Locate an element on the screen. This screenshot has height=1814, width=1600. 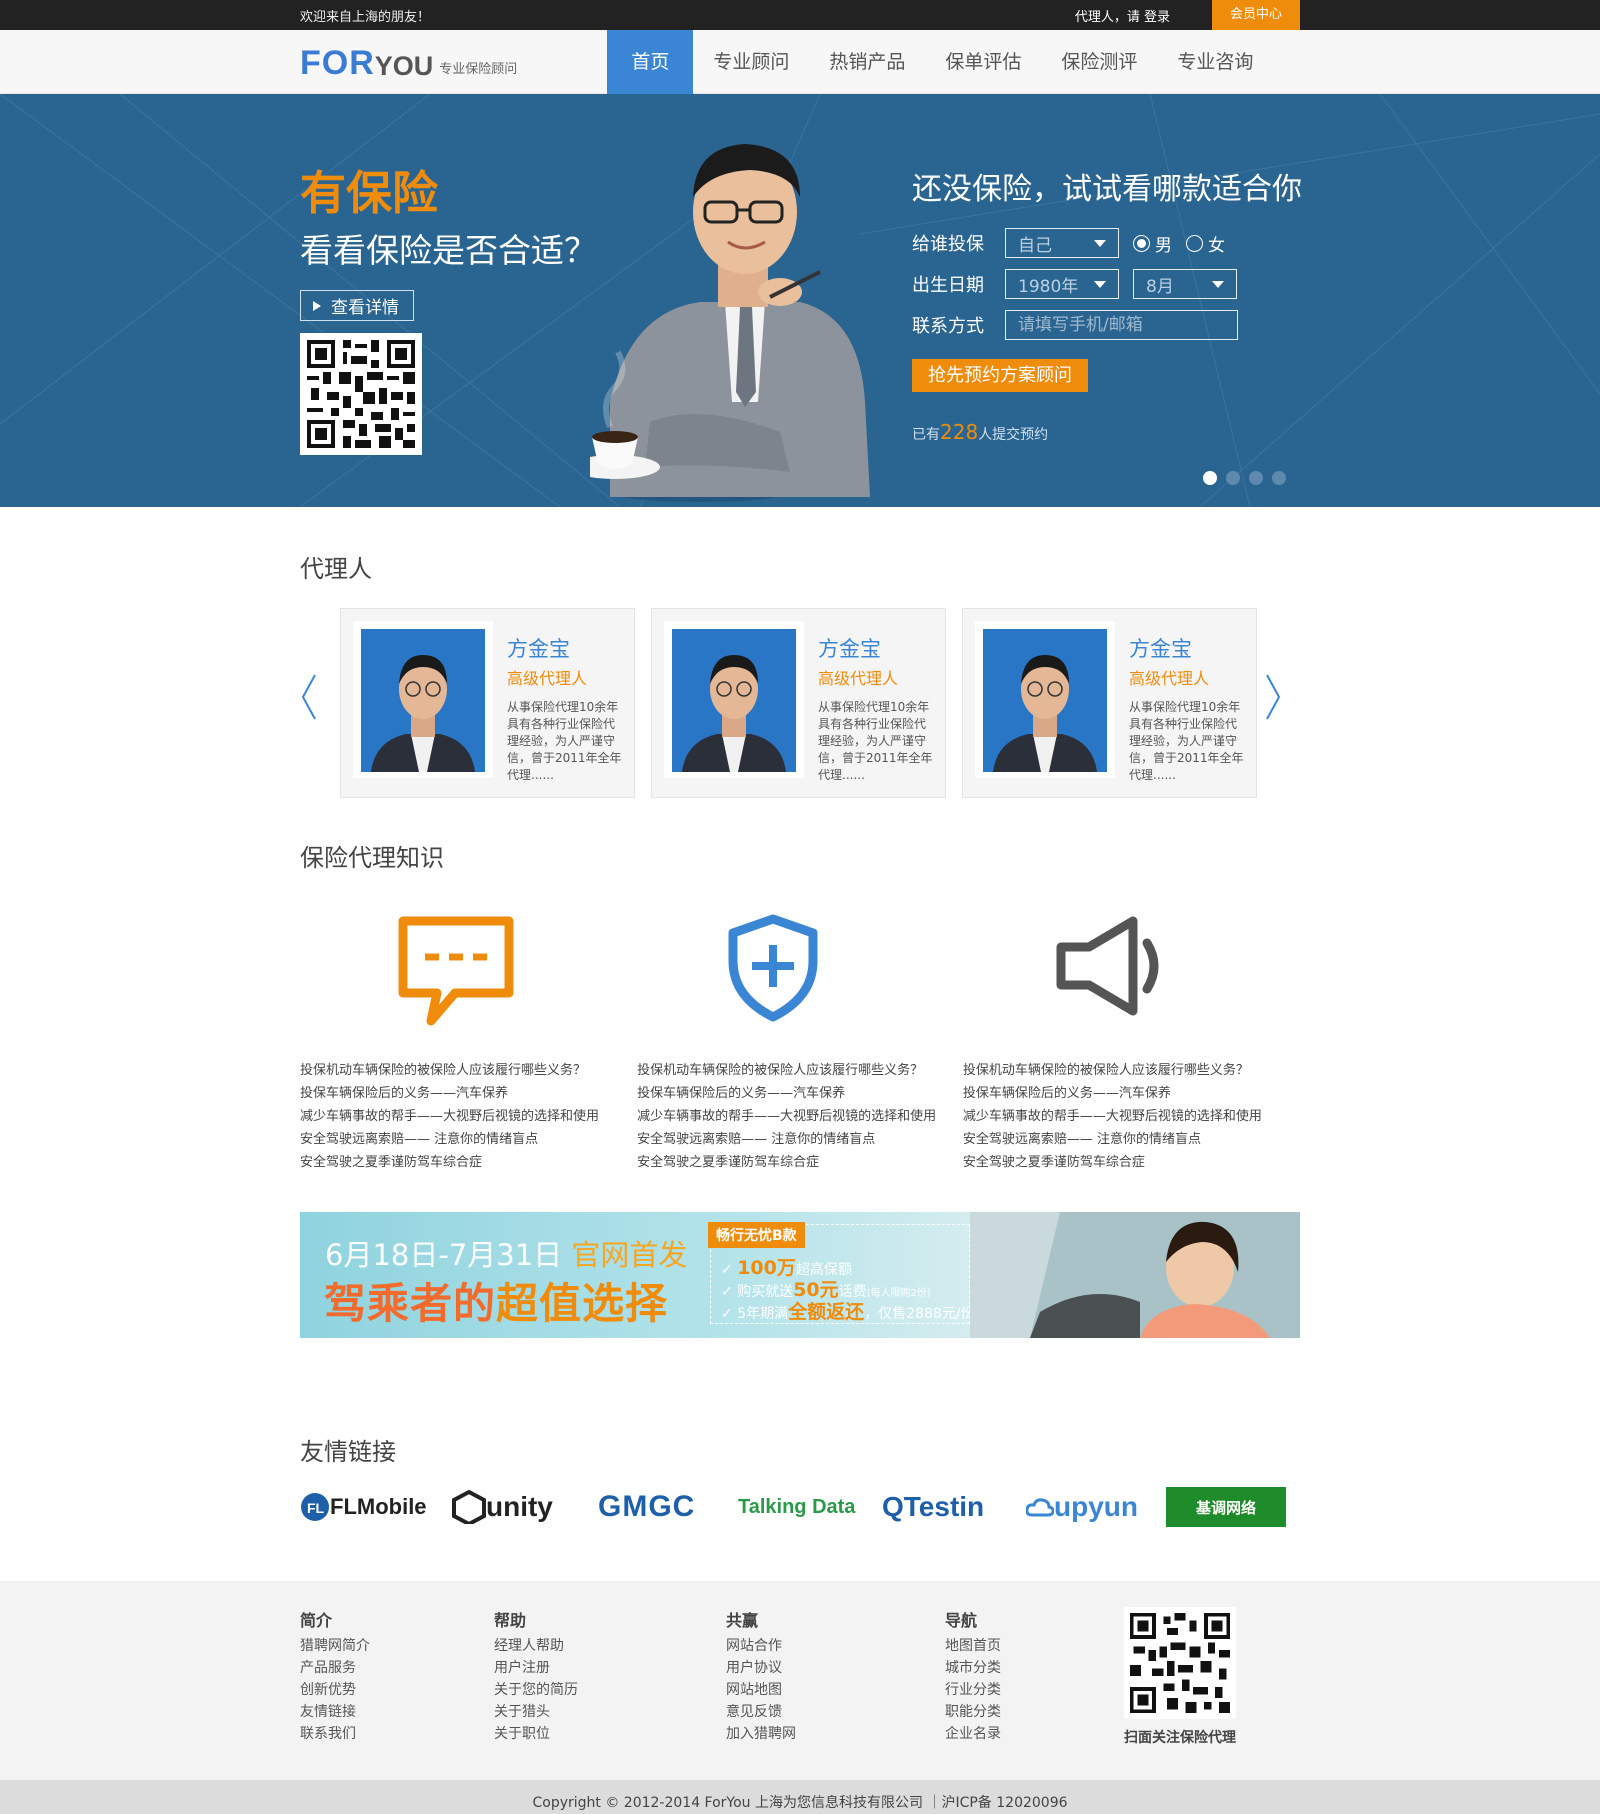
svg-text: FL is located at coordinates (316, 1508).